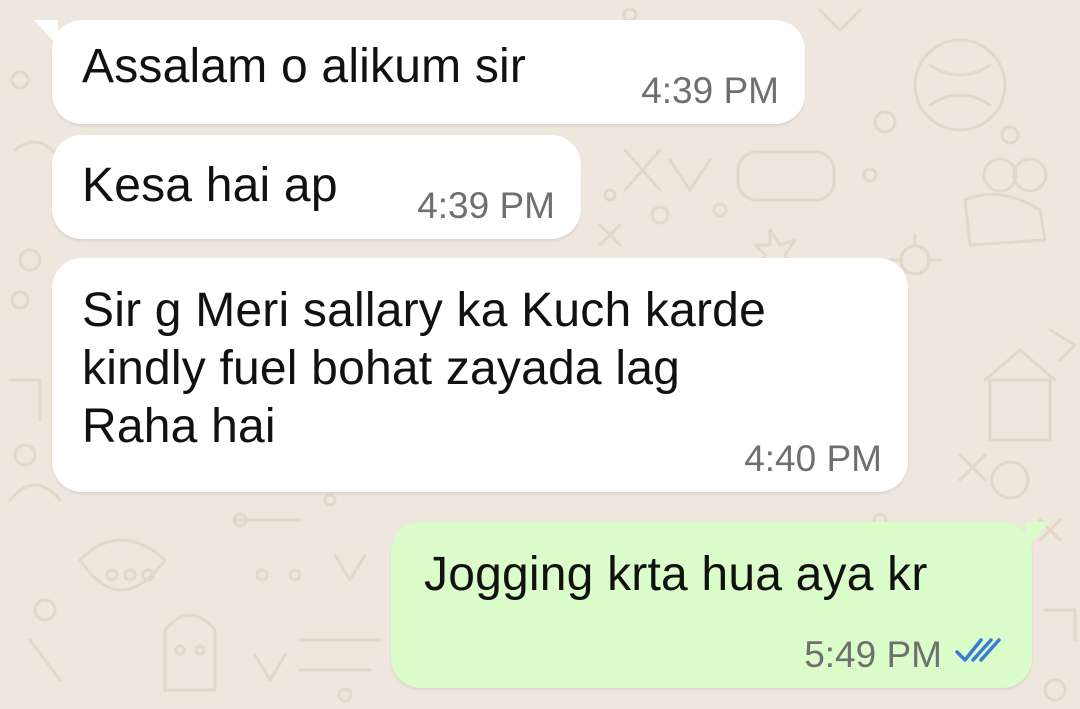 This screenshot has height=709, width=1080. What do you see at coordinates (873, 654) in the screenshot?
I see `message-time: 5:49 PM` at bounding box center [873, 654].